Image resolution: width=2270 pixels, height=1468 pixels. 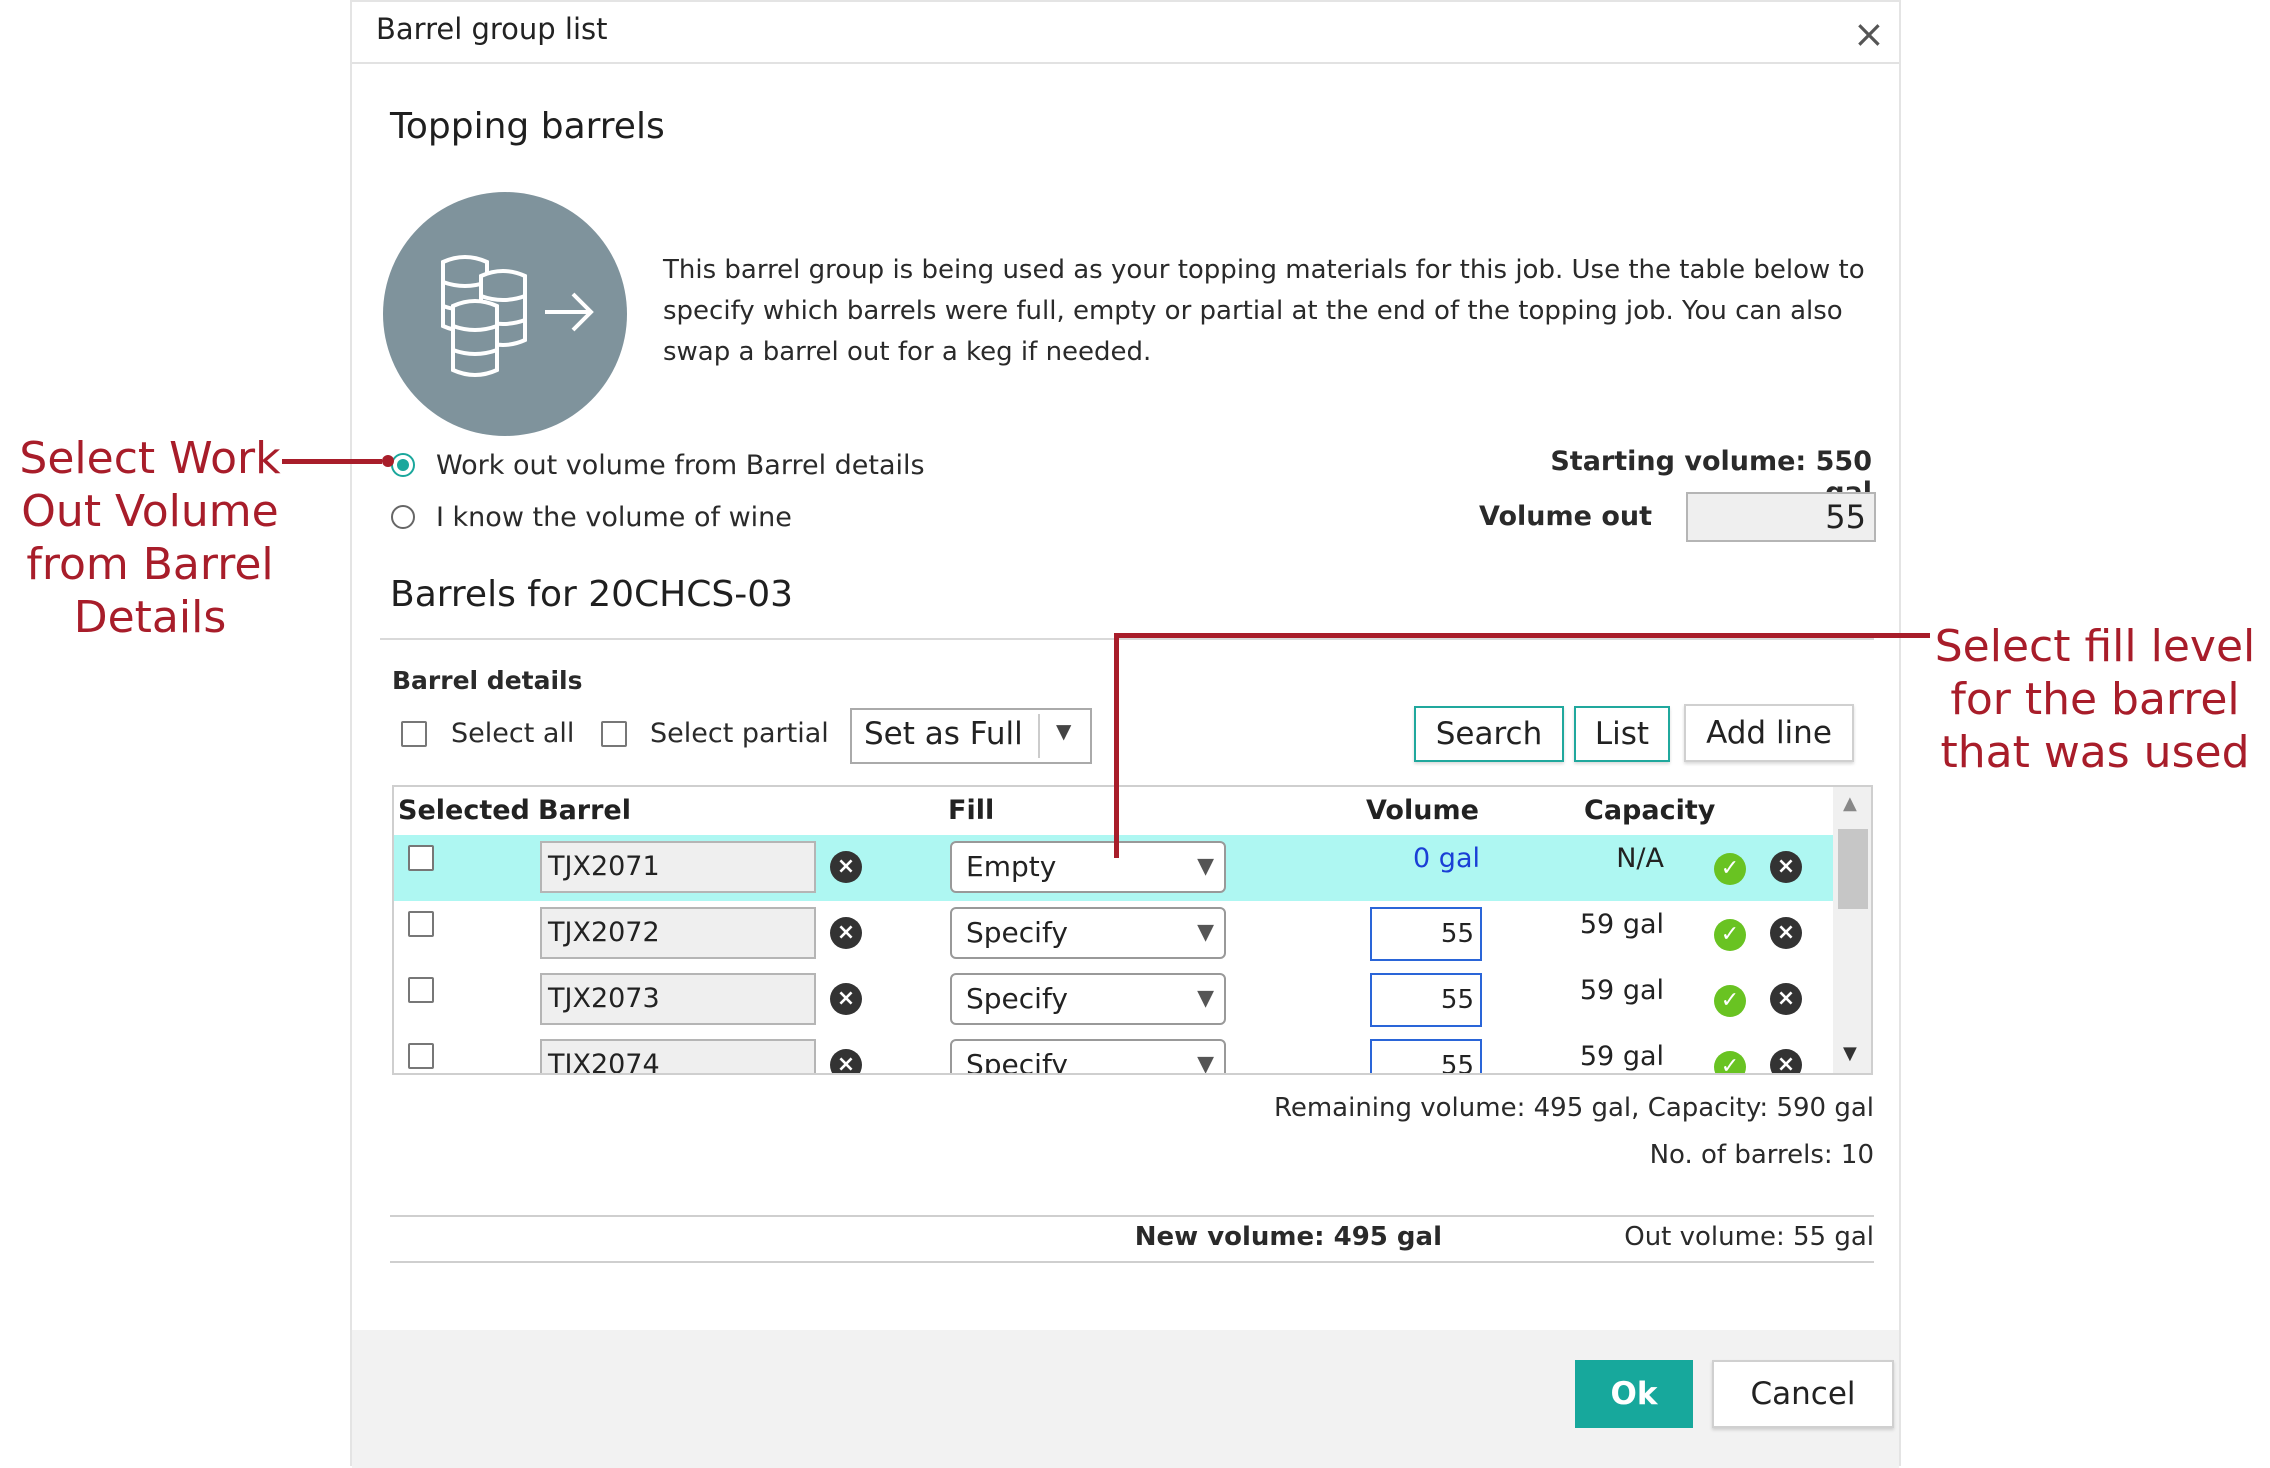 What do you see at coordinates (414, 734) in the screenshot?
I see `select-all-checkbox` at bounding box center [414, 734].